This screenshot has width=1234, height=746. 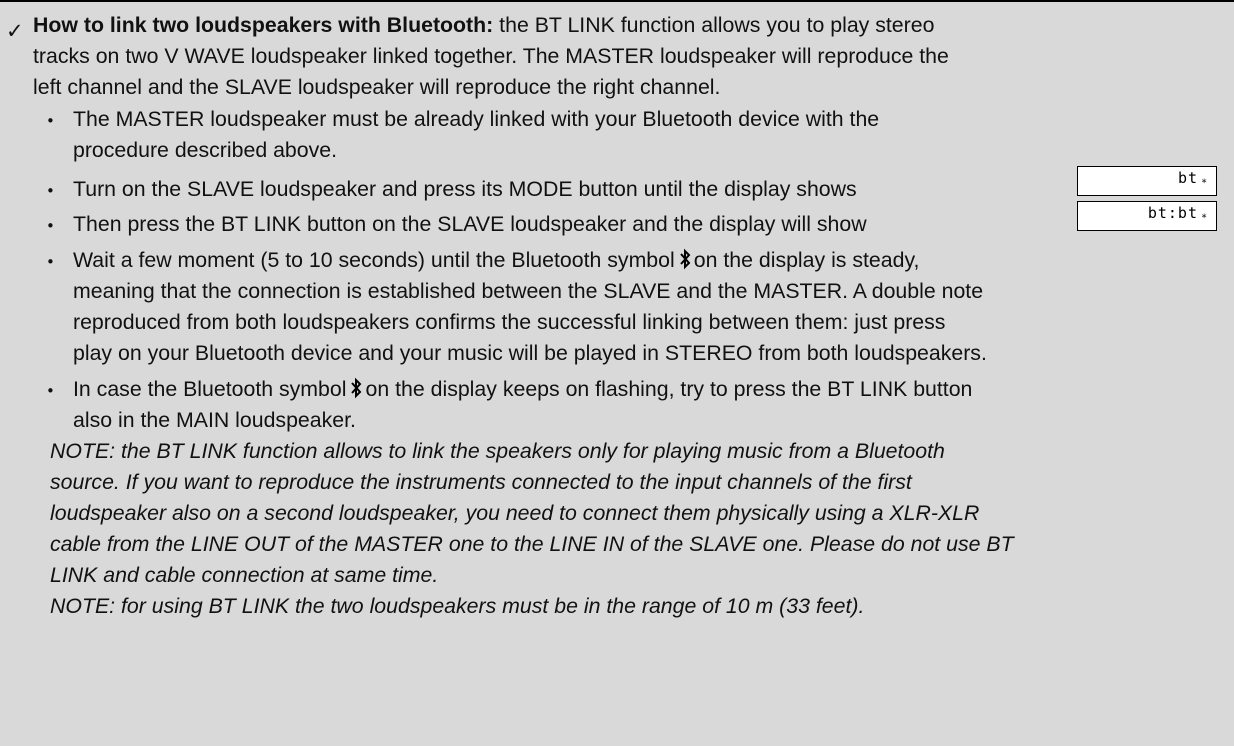 What do you see at coordinates (210, 389) in the screenshot?
I see `bullet-5-text-a: In case the Bluetooth symbol` at bounding box center [210, 389].